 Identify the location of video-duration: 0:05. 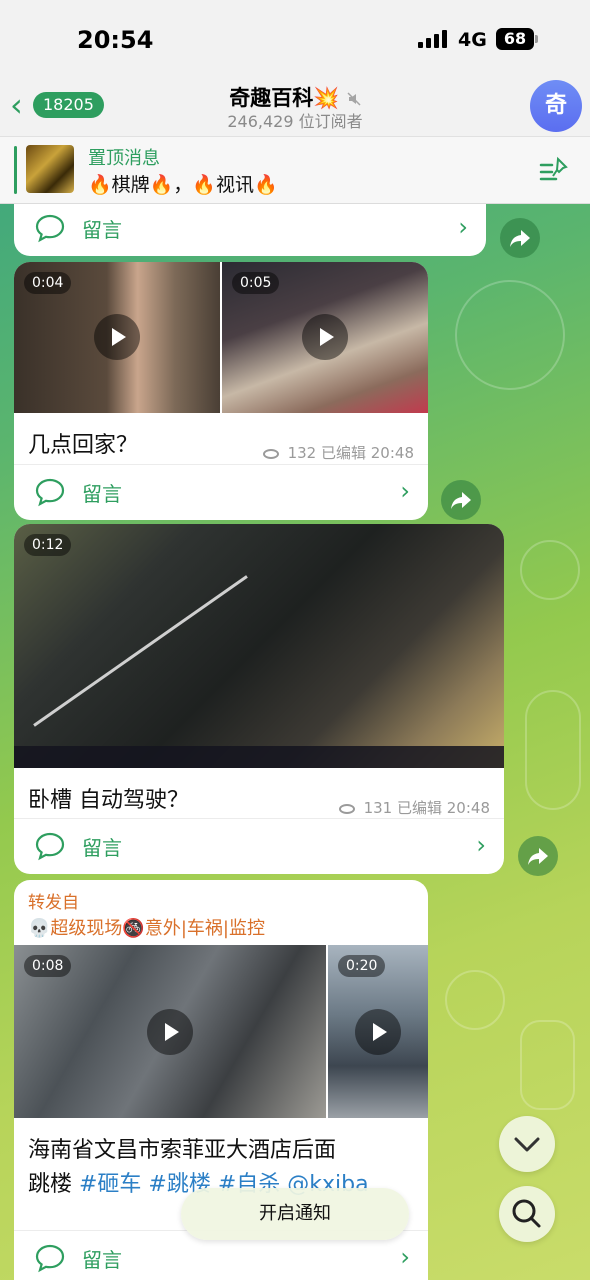
(256, 283).